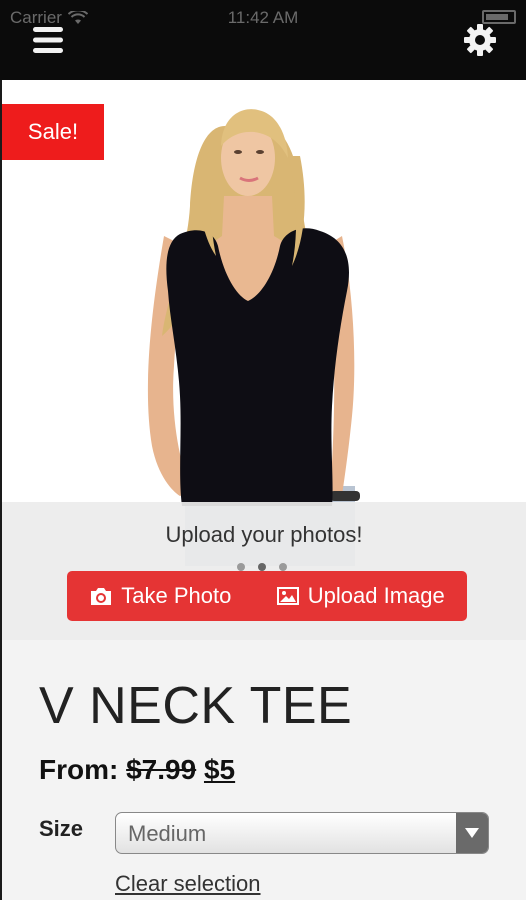  Describe the element at coordinates (472, 833) in the screenshot. I see `chevron-down-icon` at that location.